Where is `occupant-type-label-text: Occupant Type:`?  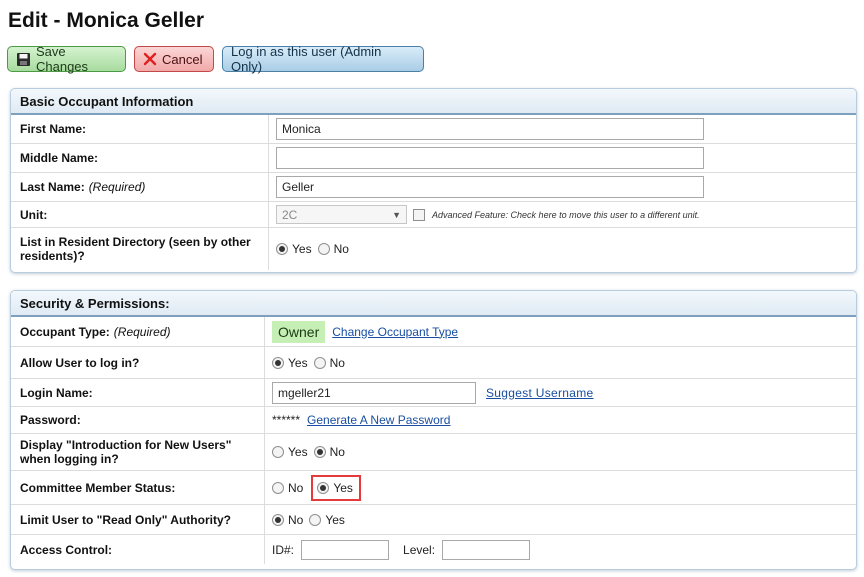 occupant-type-label-text: Occupant Type: is located at coordinates (65, 331).